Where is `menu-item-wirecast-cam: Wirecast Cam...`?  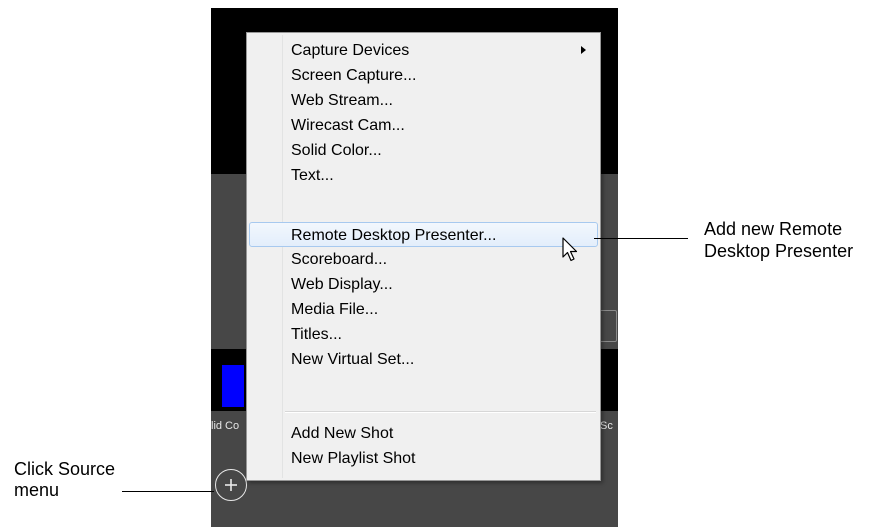
menu-item-wirecast-cam: Wirecast Cam... is located at coordinates (423, 125).